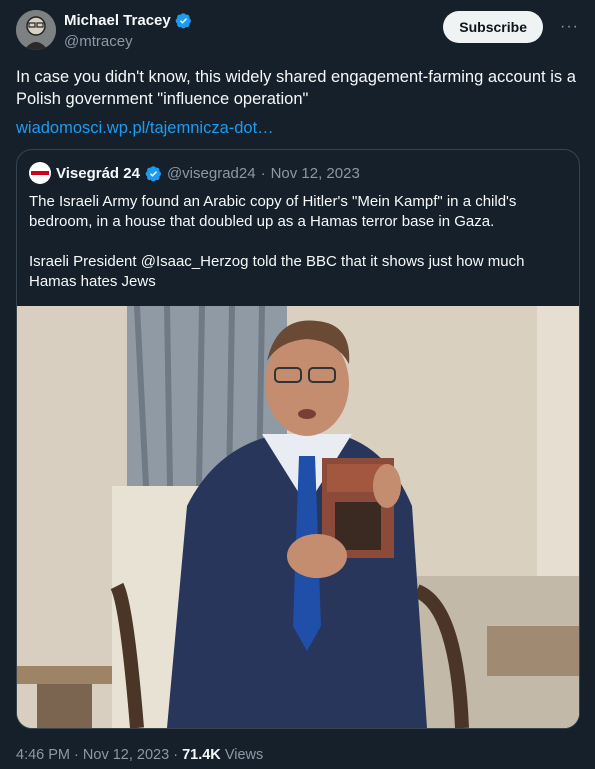  What do you see at coordinates (98, 173) in the screenshot?
I see `quoted-author-name: Visegrád 24` at bounding box center [98, 173].